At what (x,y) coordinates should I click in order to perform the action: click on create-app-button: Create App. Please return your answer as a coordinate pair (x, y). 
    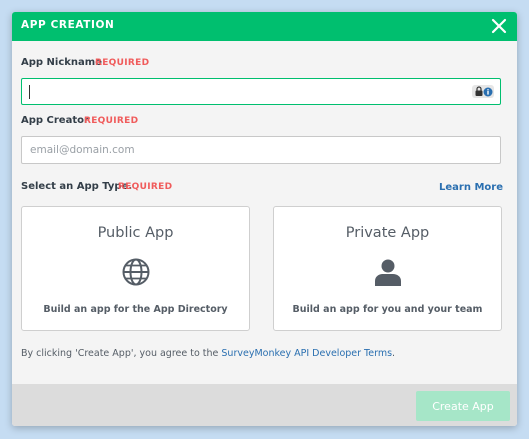
    Looking at the image, I should click on (463, 406).